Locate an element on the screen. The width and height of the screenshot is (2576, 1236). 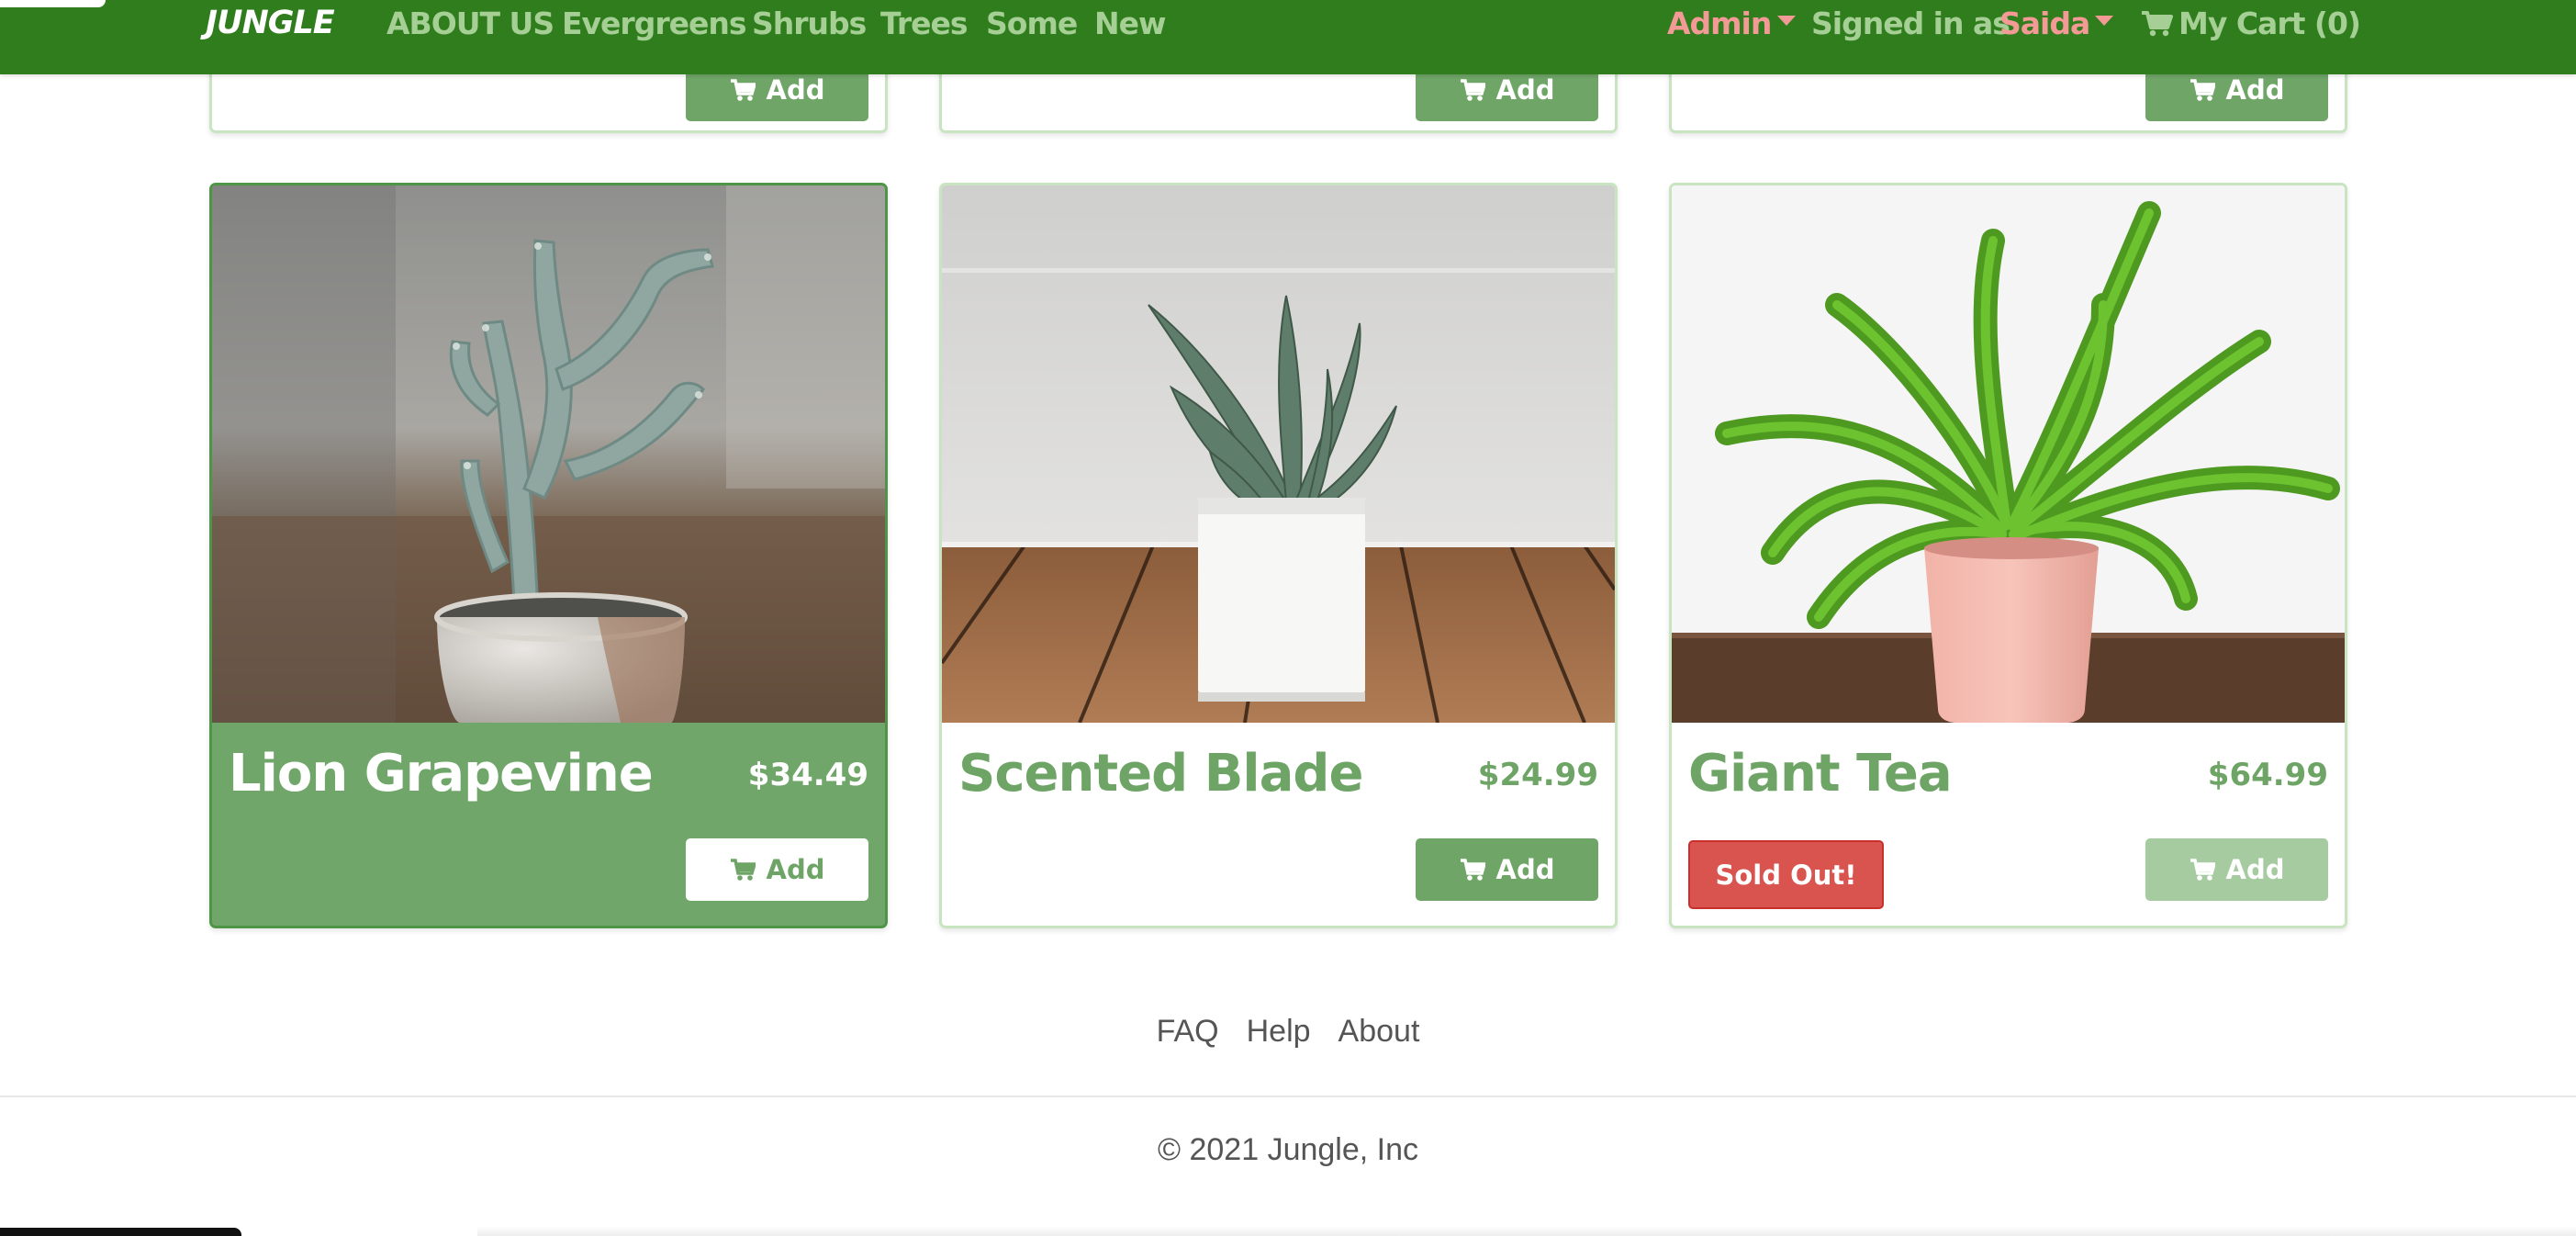
bottom-overlay-bar is located at coordinates (120, 1232).